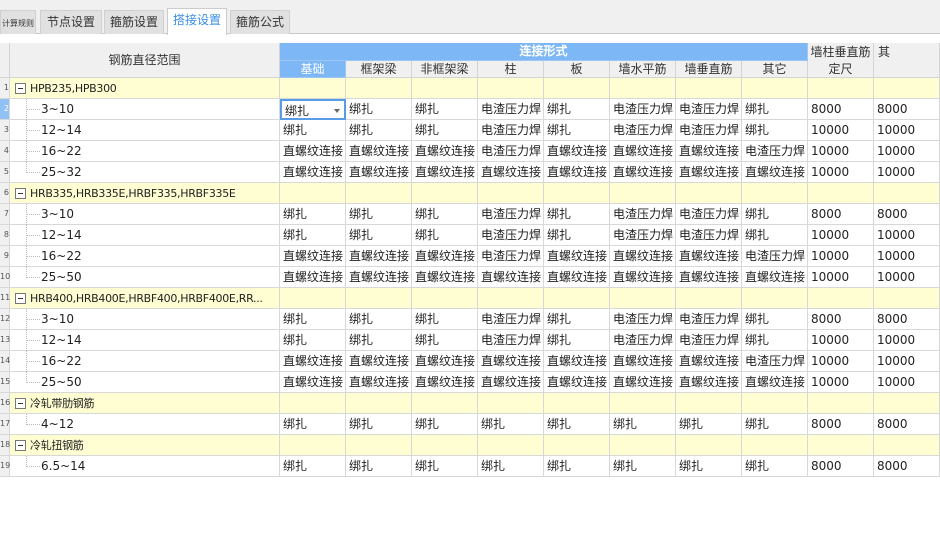 The height and width of the screenshot is (536, 940). What do you see at coordinates (197, 21) in the screenshot?
I see `tab-lap-settings: 搭接设置` at bounding box center [197, 21].